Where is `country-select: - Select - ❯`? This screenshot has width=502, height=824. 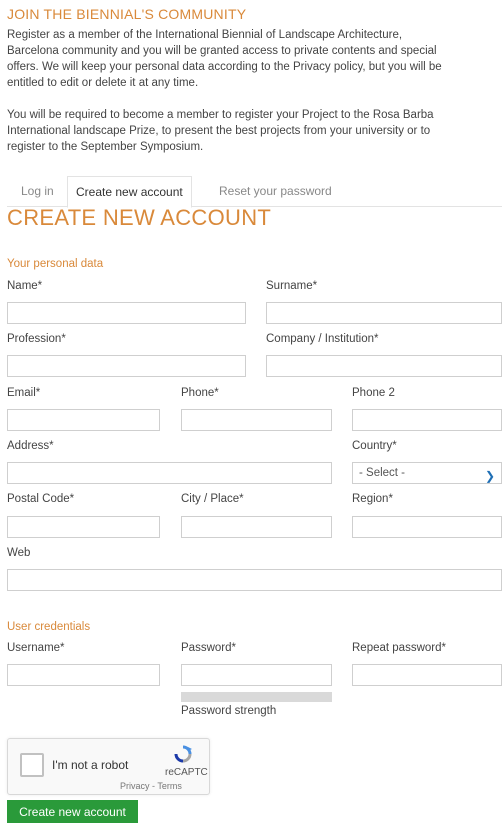
country-select: - Select - ❯ is located at coordinates (427, 473).